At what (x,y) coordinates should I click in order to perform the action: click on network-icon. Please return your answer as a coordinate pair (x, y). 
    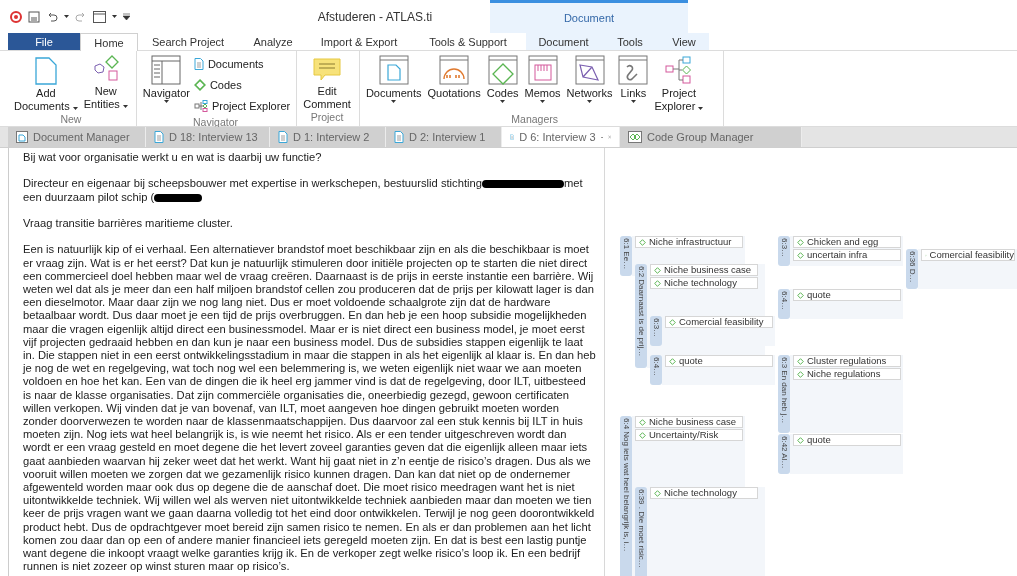
    Looking at the image, I should click on (589, 70).